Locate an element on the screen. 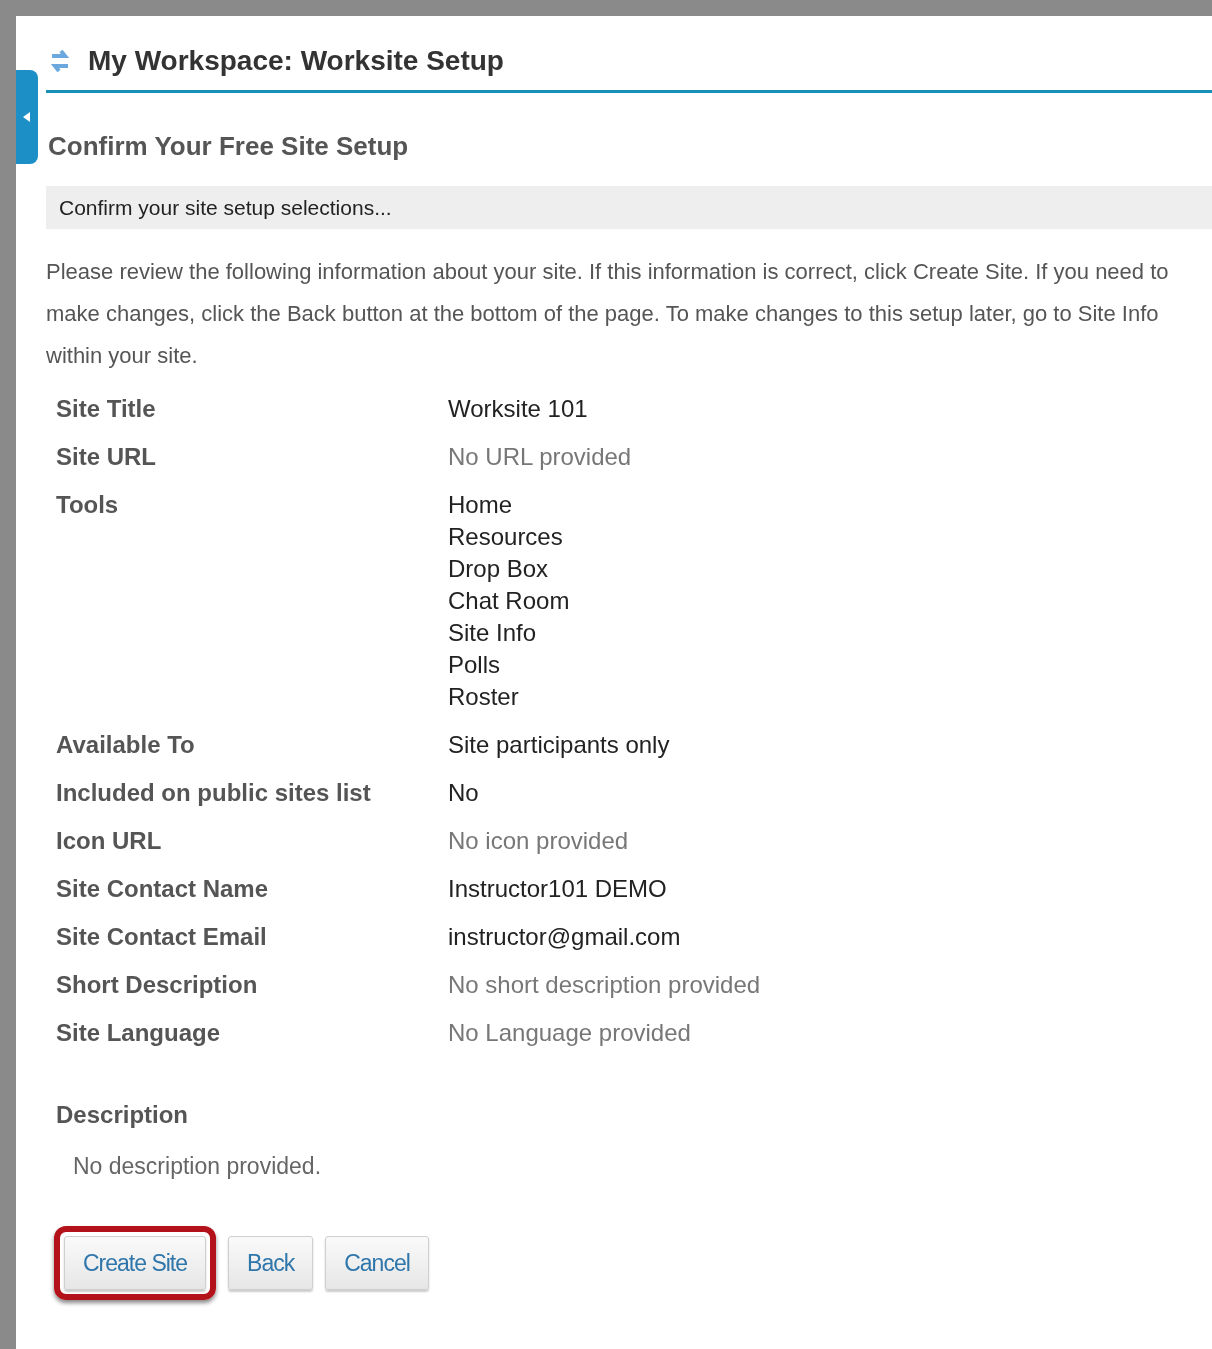  field-label: Tools is located at coordinates (88, 505).